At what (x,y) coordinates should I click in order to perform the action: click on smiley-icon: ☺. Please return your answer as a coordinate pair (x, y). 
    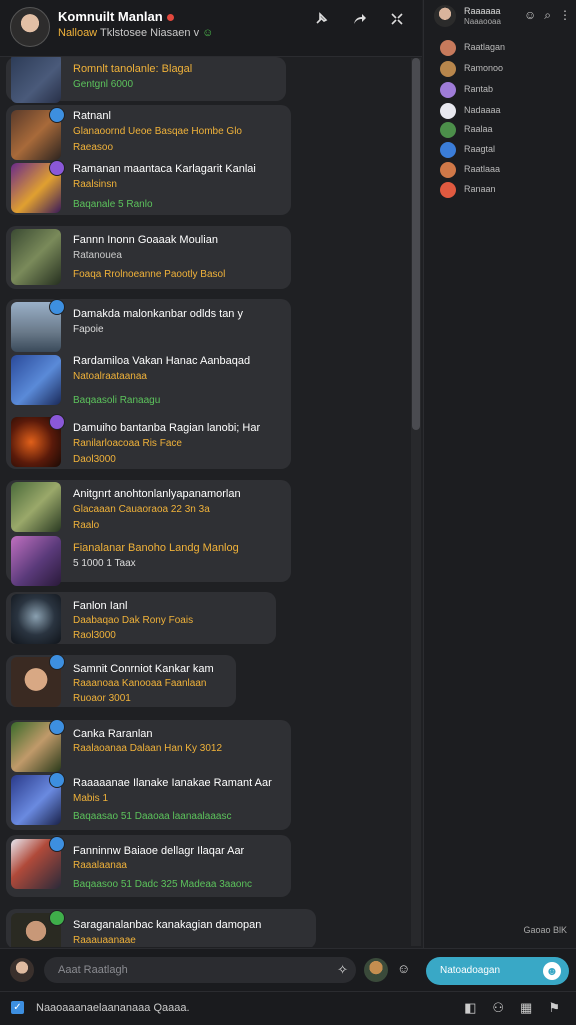
    Looking at the image, I should click on (530, 15).